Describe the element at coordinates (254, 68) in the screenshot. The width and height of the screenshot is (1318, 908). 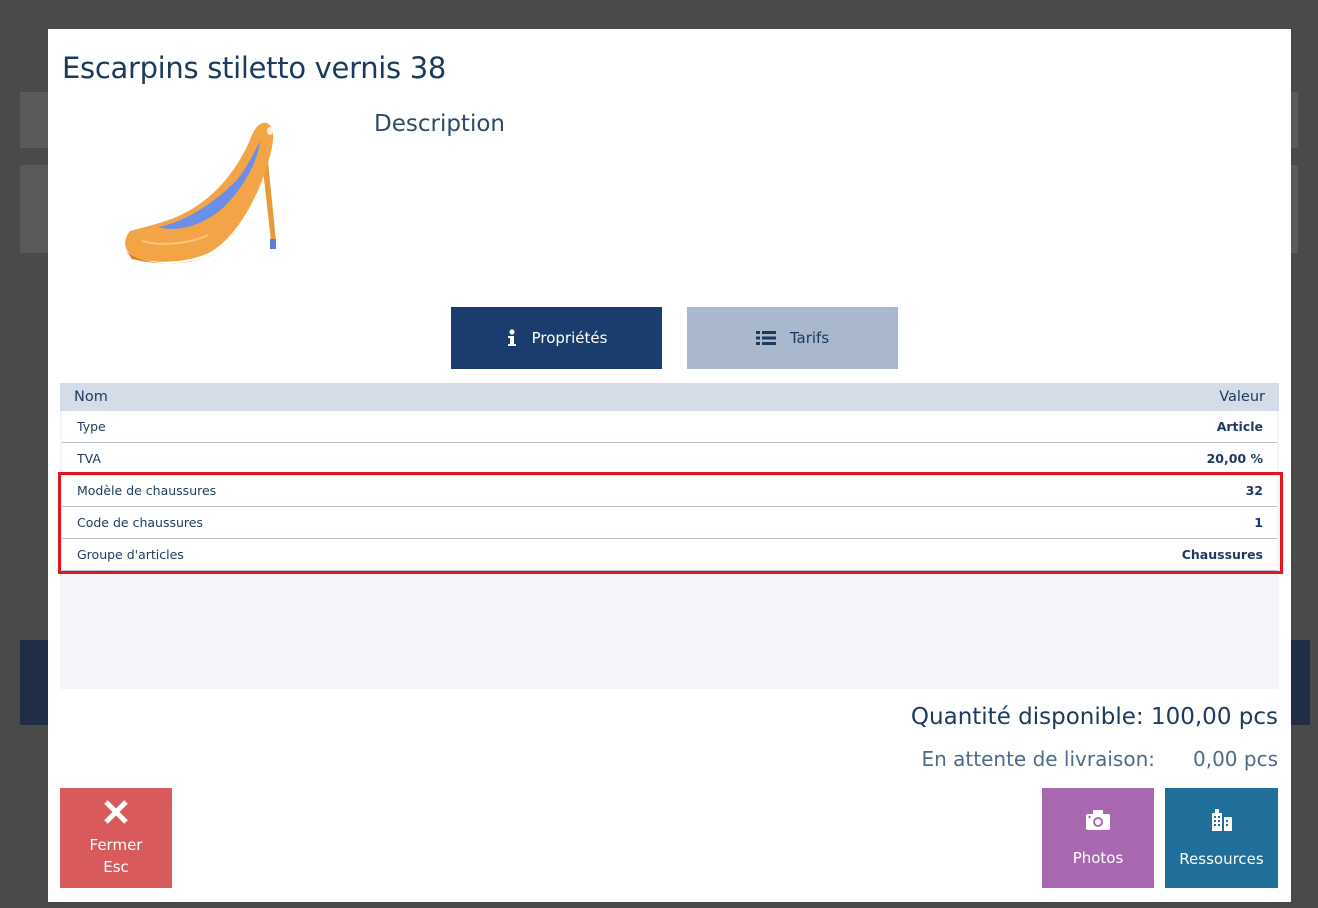
I see `product-title: Escarpins stiletto vernis 38` at that location.